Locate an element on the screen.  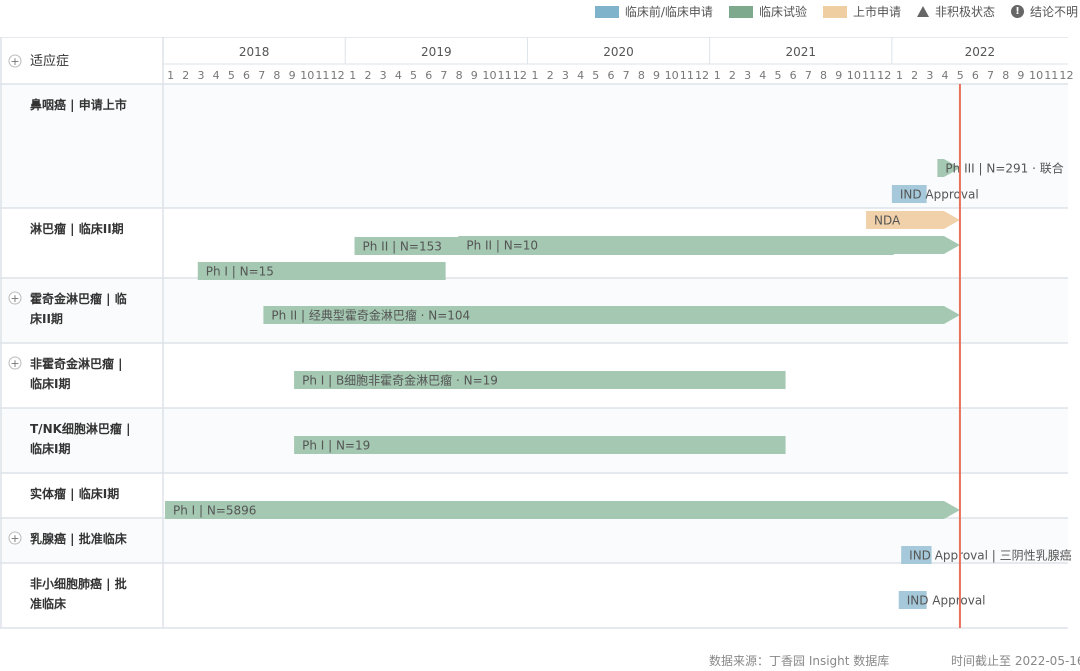
triangle-icon is located at coordinates (922, 11).